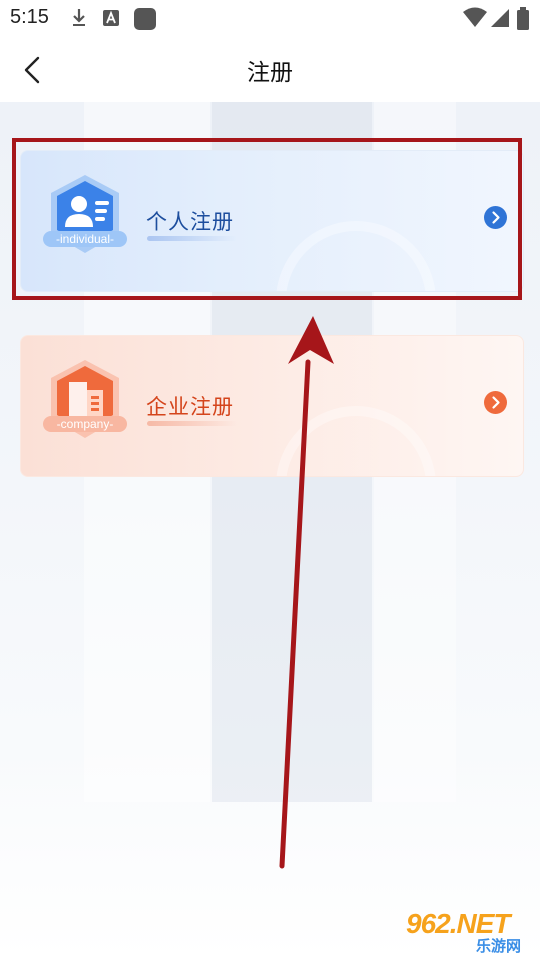  Describe the element at coordinates (190, 407) in the screenshot. I see `company-register-label: 企业注册` at that location.